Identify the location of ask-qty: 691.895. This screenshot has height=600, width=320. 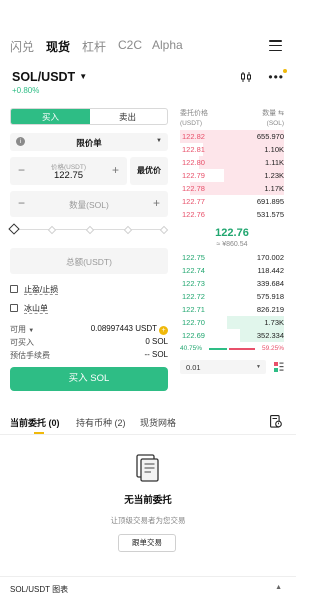
(270, 201).